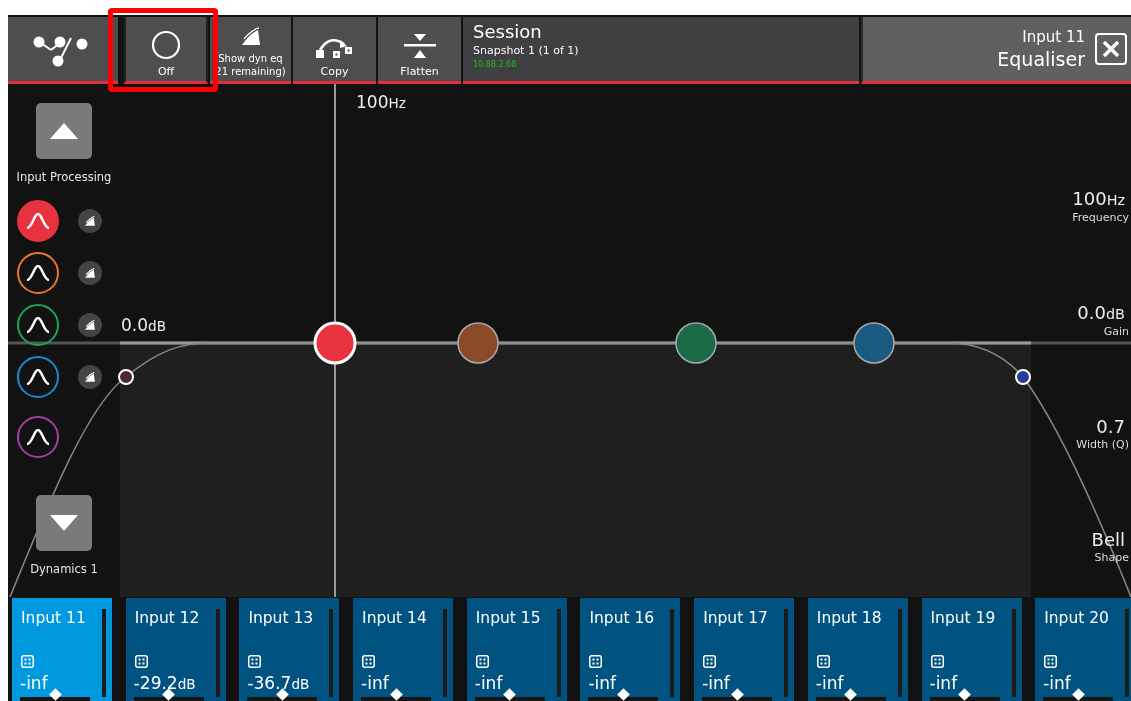 This screenshot has height=701, width=1131. Describe the element at coordinates (1110, 427) in the screenshot. I see `parameter-value: 0.7` at that location.